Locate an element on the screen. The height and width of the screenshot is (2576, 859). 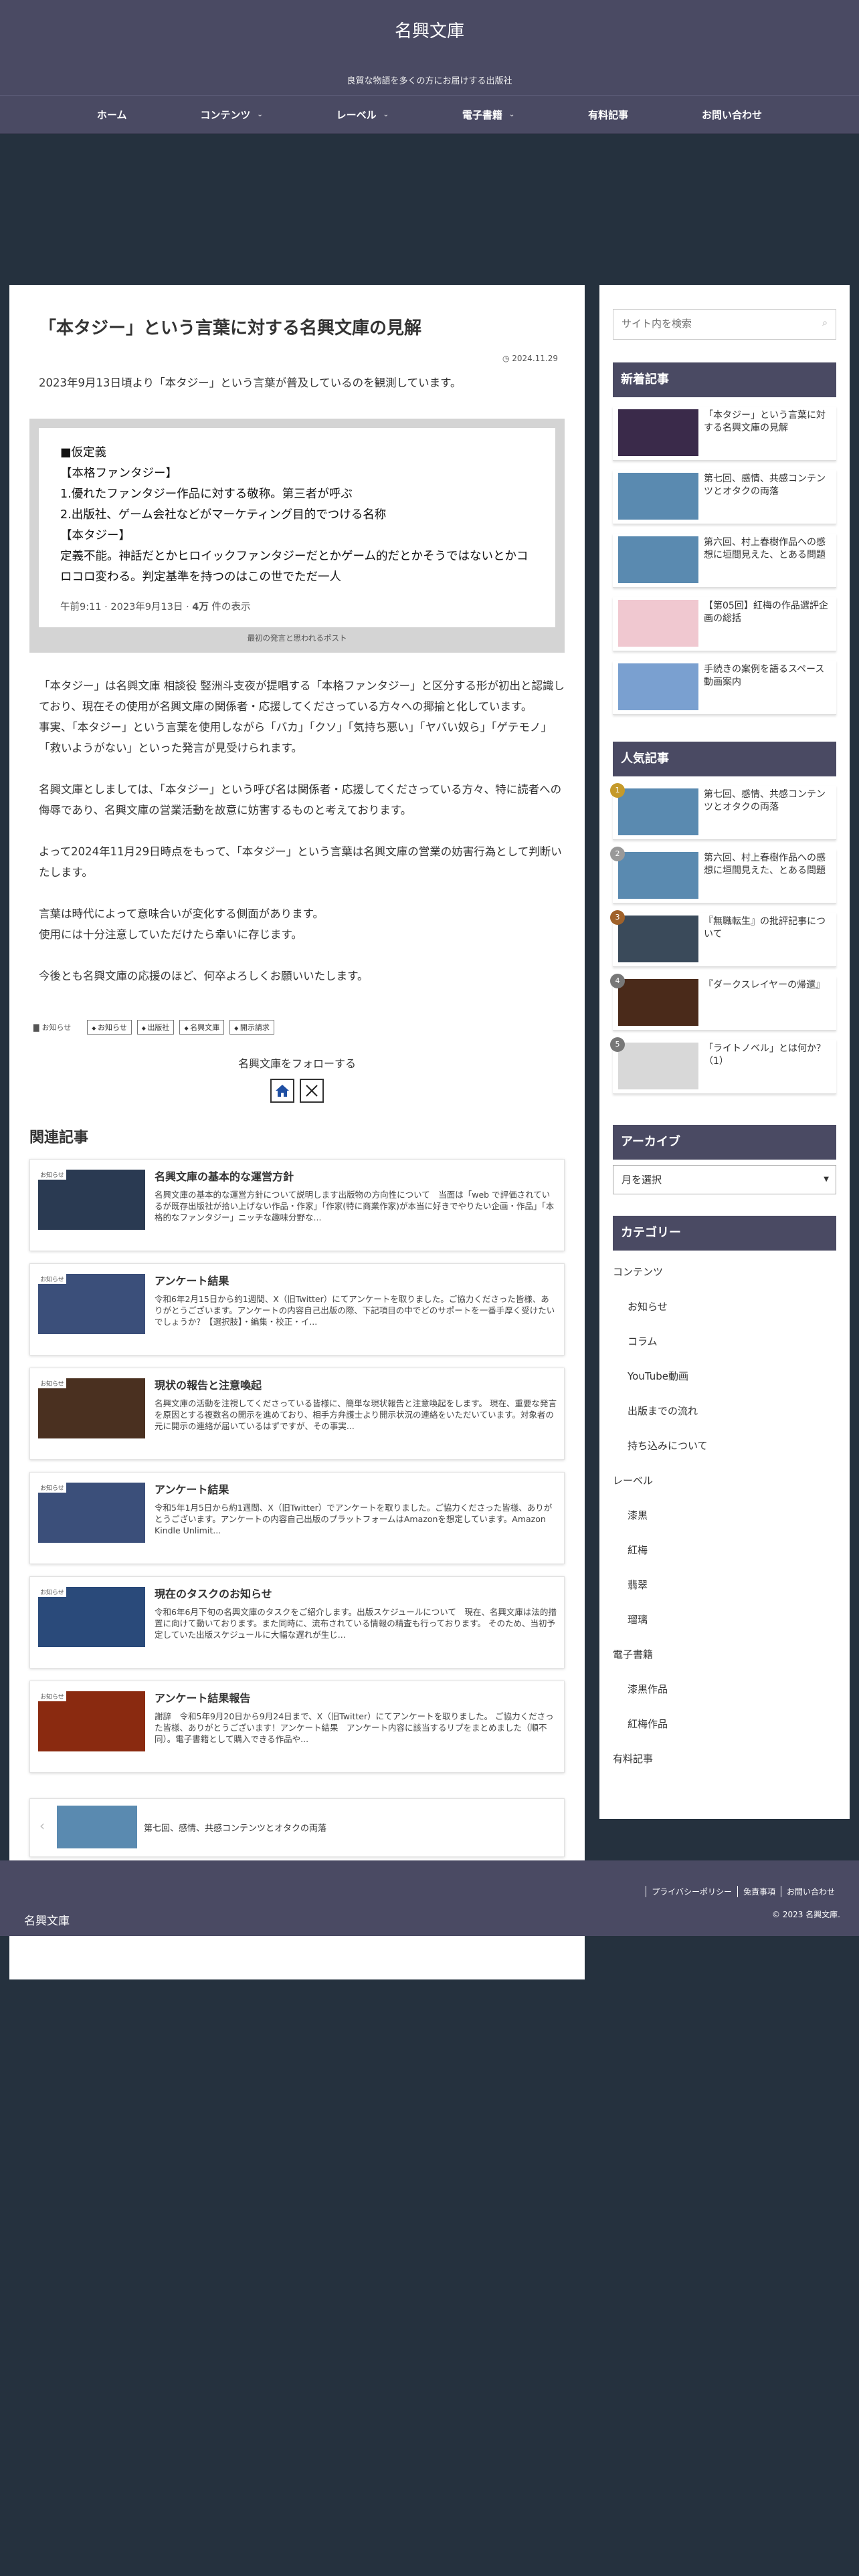
popular-post-item: 3 『無職転生』の批評記事について is located at coordinates (723, 939).